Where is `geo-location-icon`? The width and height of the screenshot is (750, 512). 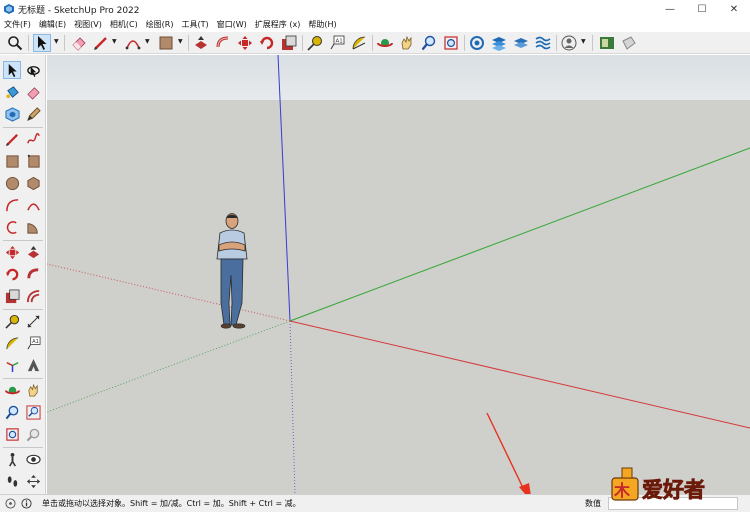 geo-location-icon is located at coordinates (10, 504).